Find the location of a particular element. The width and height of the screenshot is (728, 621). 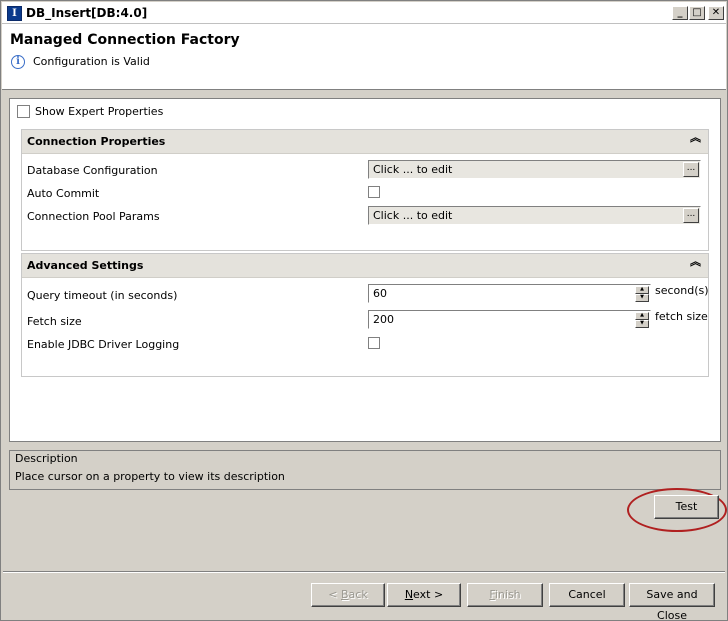

back-button-rest: ack is located at coordinates (358, 594).